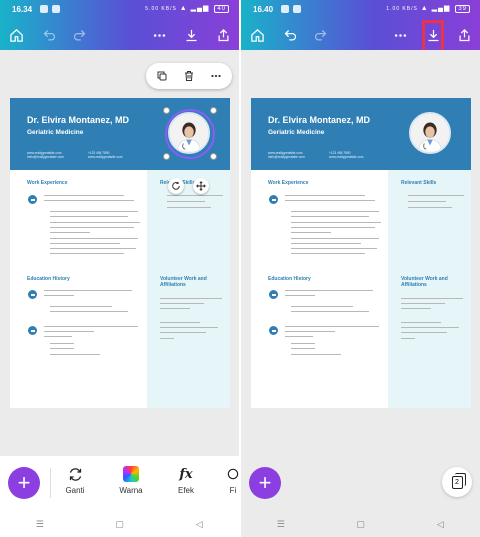 This screenshot has width=480, height=537. I want to click on tool-replace: Ganti, so click(75, 479).